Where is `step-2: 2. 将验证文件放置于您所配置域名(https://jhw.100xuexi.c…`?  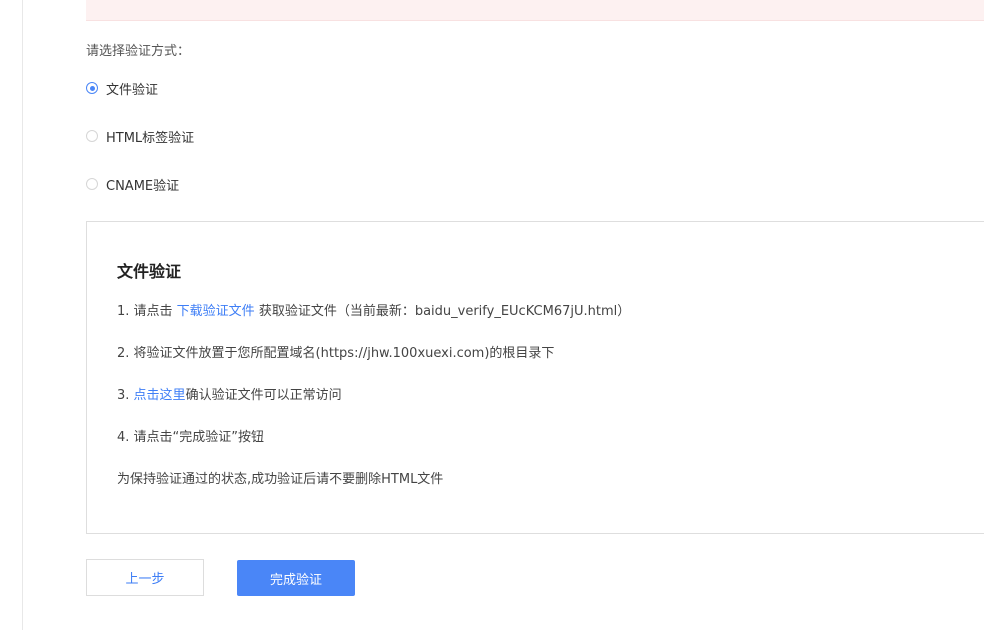
step-2: 2. 将验证文件放置于您所配置域名(https://jhw.100xuexi.c… is located at coordinates (336, 353).